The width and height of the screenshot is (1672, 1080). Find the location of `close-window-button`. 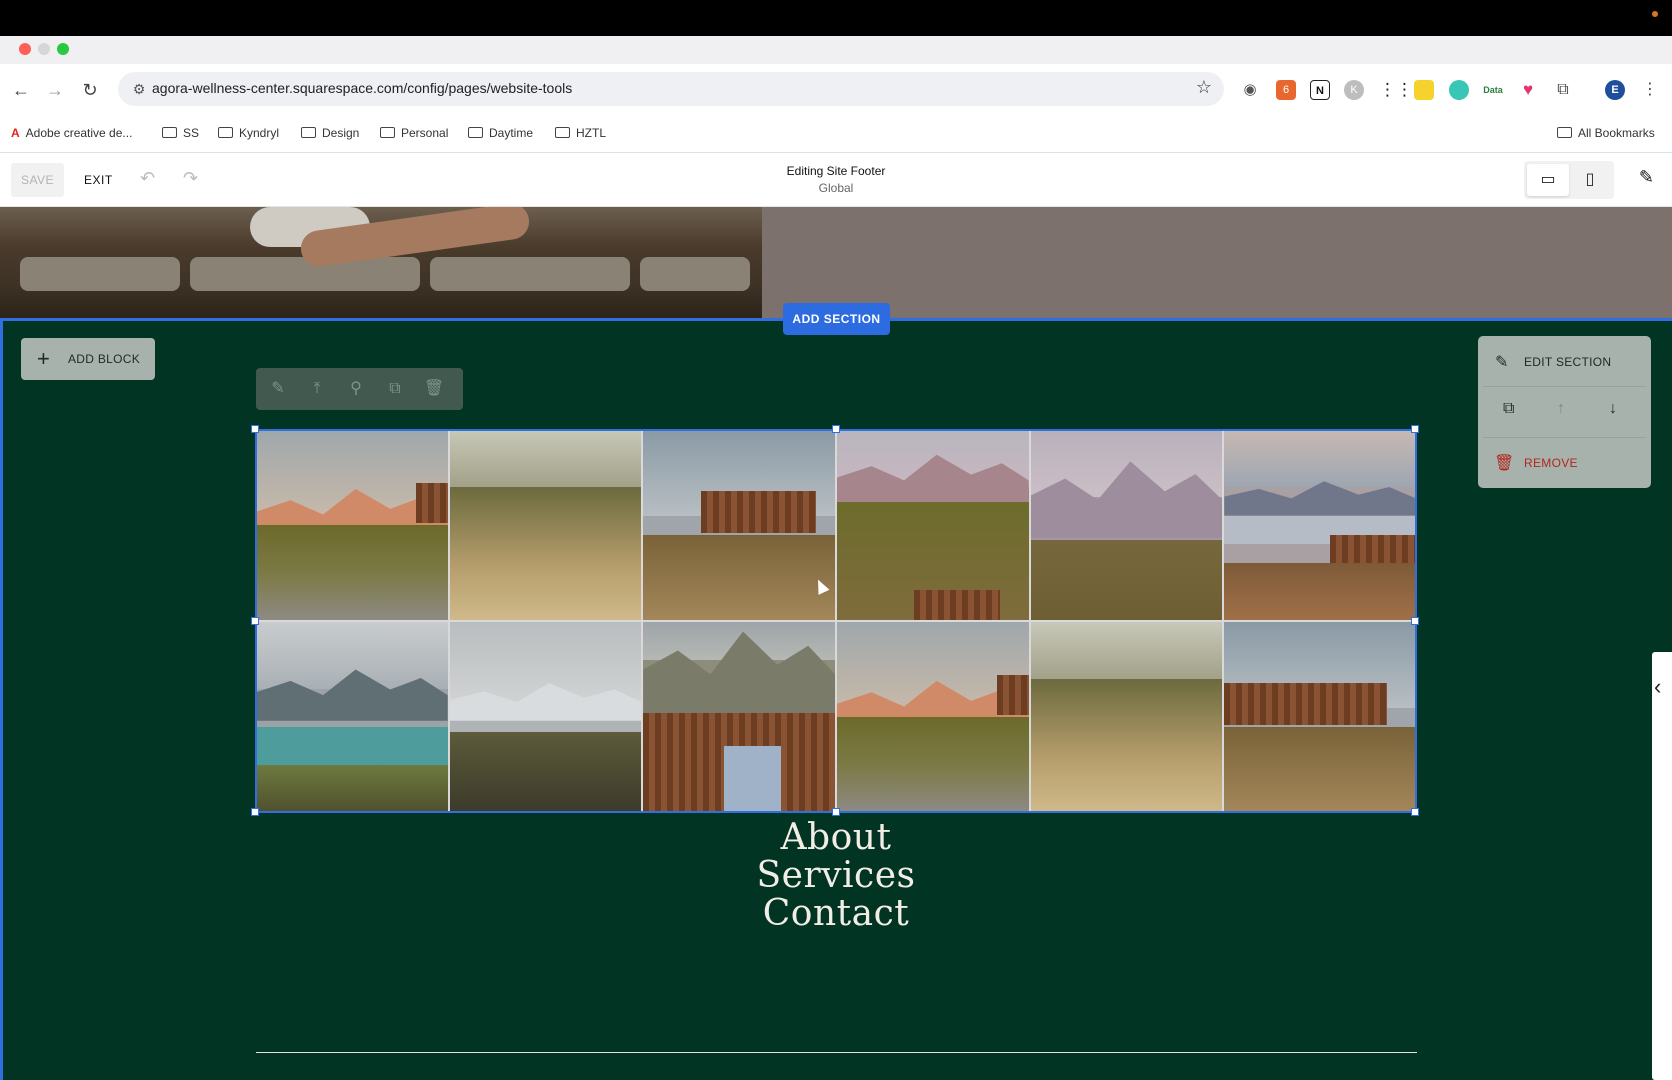

close-window-button is located at coordinates (25, 49).